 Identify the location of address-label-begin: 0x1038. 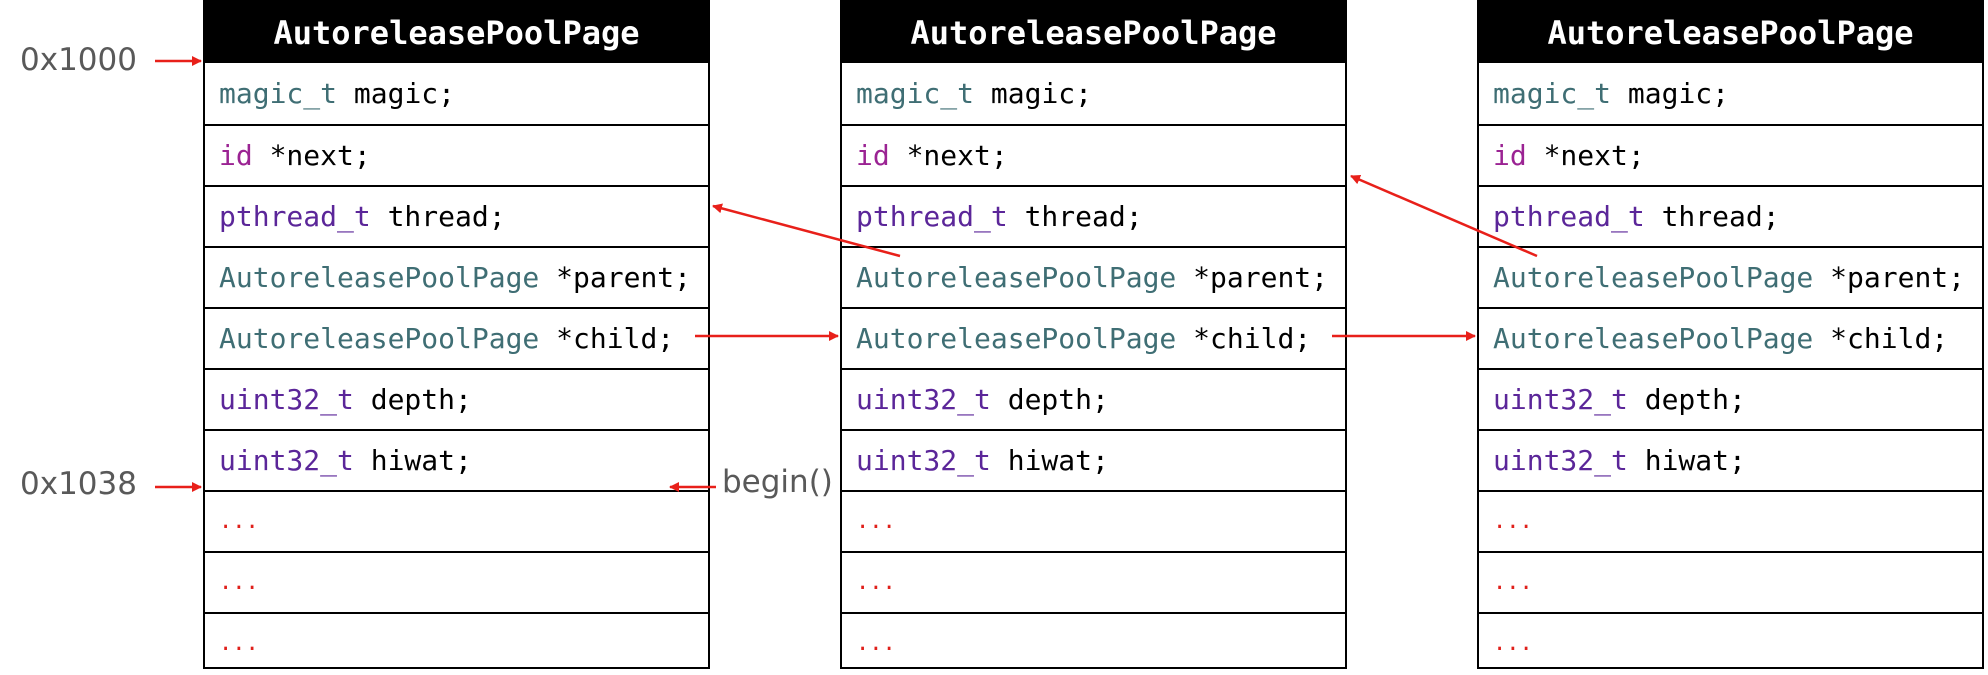
(78, 484).